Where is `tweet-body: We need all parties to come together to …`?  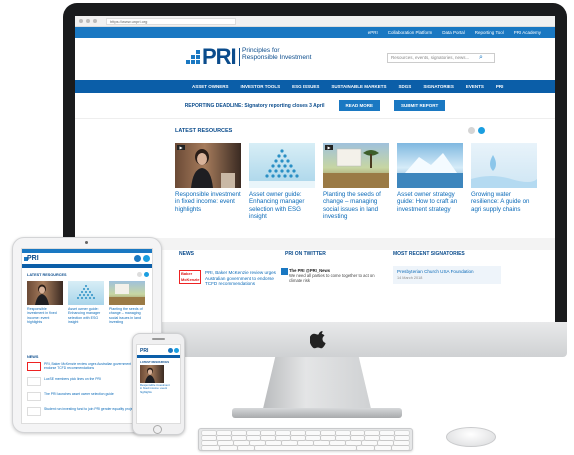
tweet-body: We need all parties to come together to … is located at coordinates (332, 278).